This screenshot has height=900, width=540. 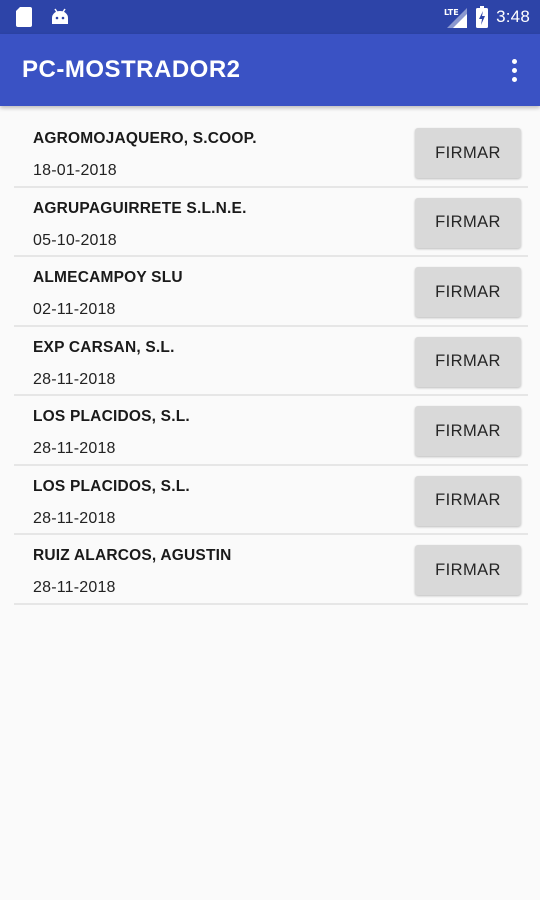 What do you see at coordinates (513, 16) in the screenshot?
I see `status-time: 3:48` at bounding box center [513, 16].